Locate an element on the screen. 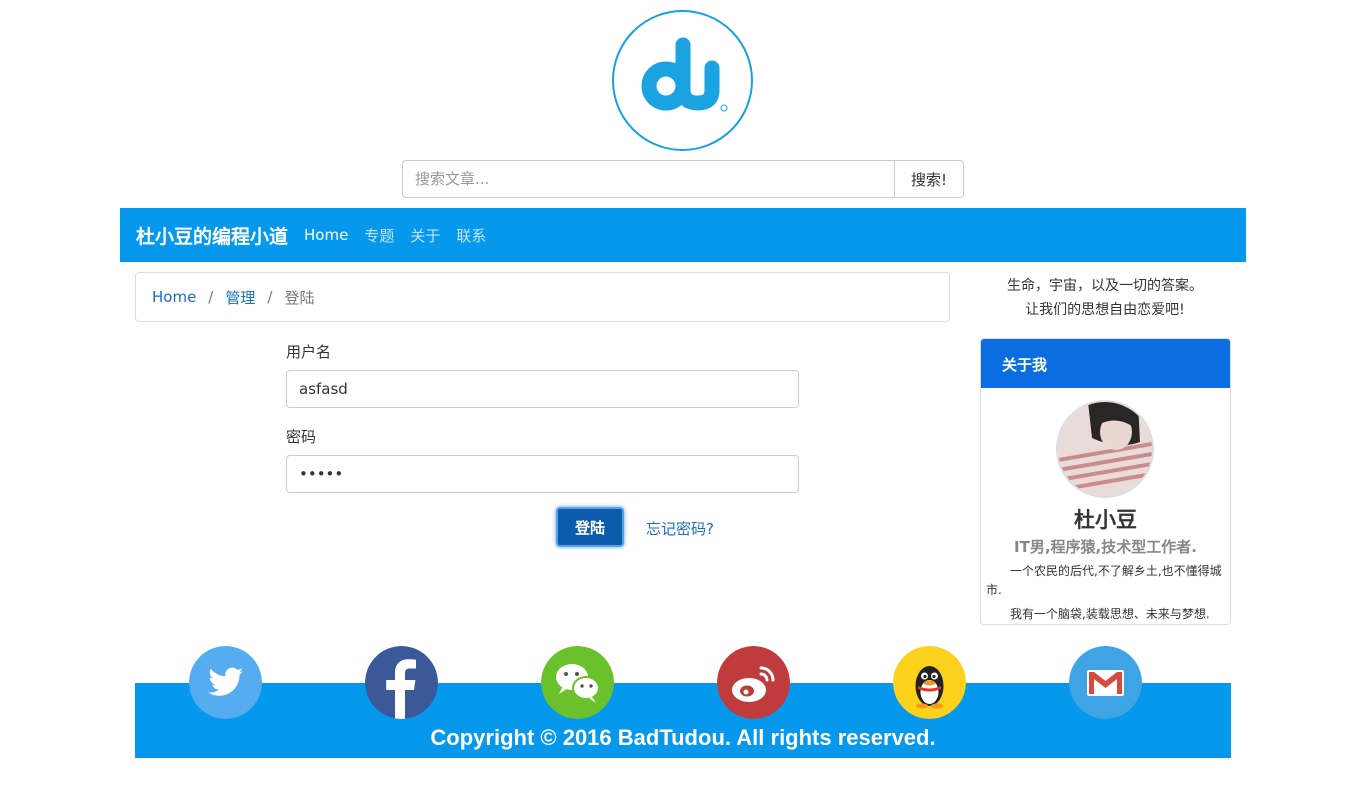 The width and height of the screenshot is (1366, 797). breadcrumb-current: 登陆 is located at coordinates (299, 297).